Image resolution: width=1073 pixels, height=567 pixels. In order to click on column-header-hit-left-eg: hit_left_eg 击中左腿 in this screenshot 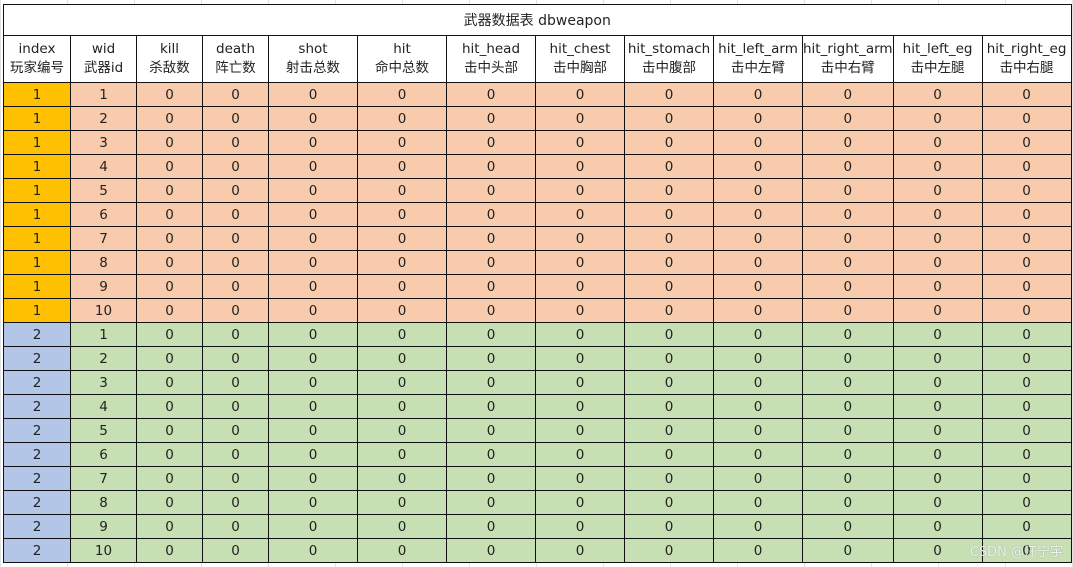, I will do `click(937, 59)`.